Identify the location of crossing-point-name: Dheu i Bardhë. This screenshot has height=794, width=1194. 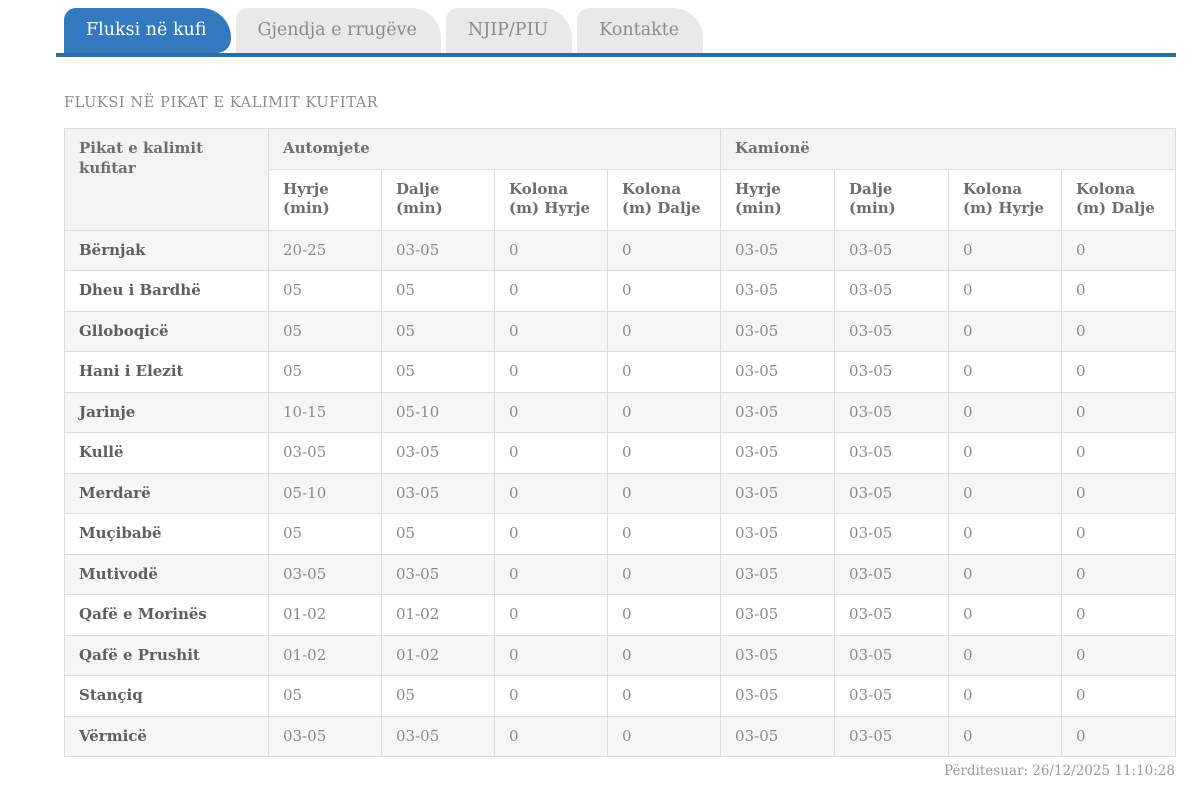
(166, 291).